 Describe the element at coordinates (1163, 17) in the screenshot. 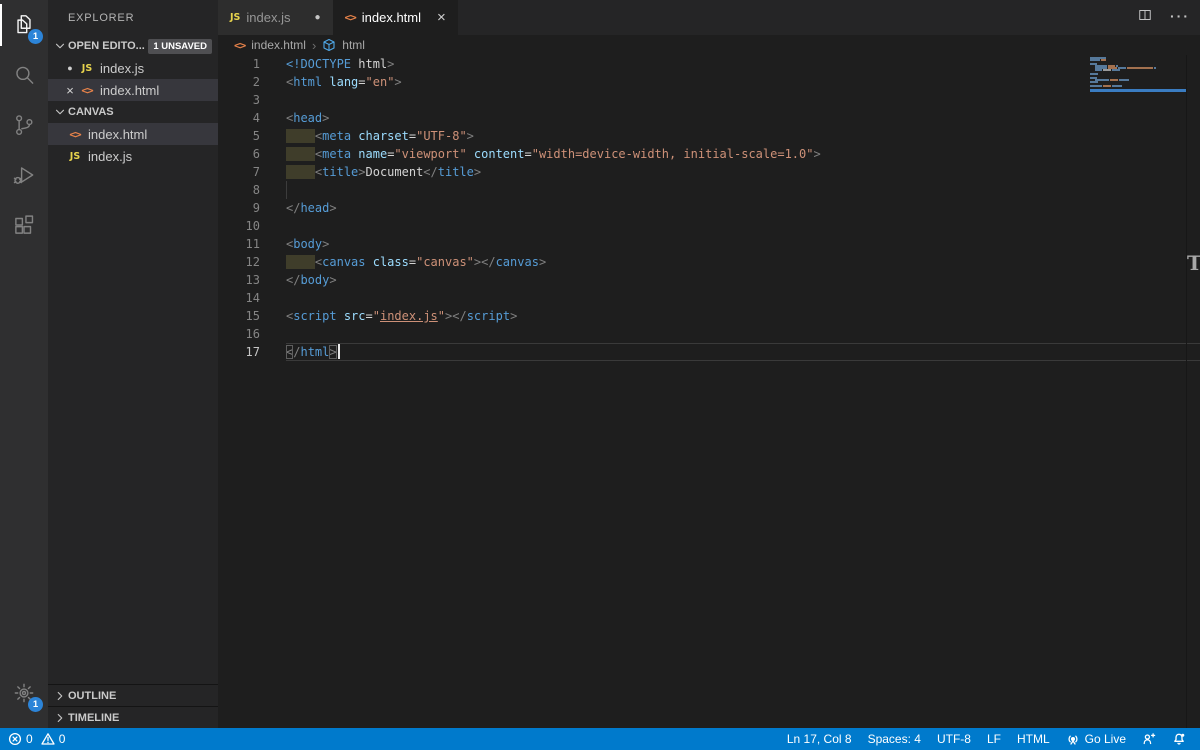

I see `tab-actions: ···` at that location.